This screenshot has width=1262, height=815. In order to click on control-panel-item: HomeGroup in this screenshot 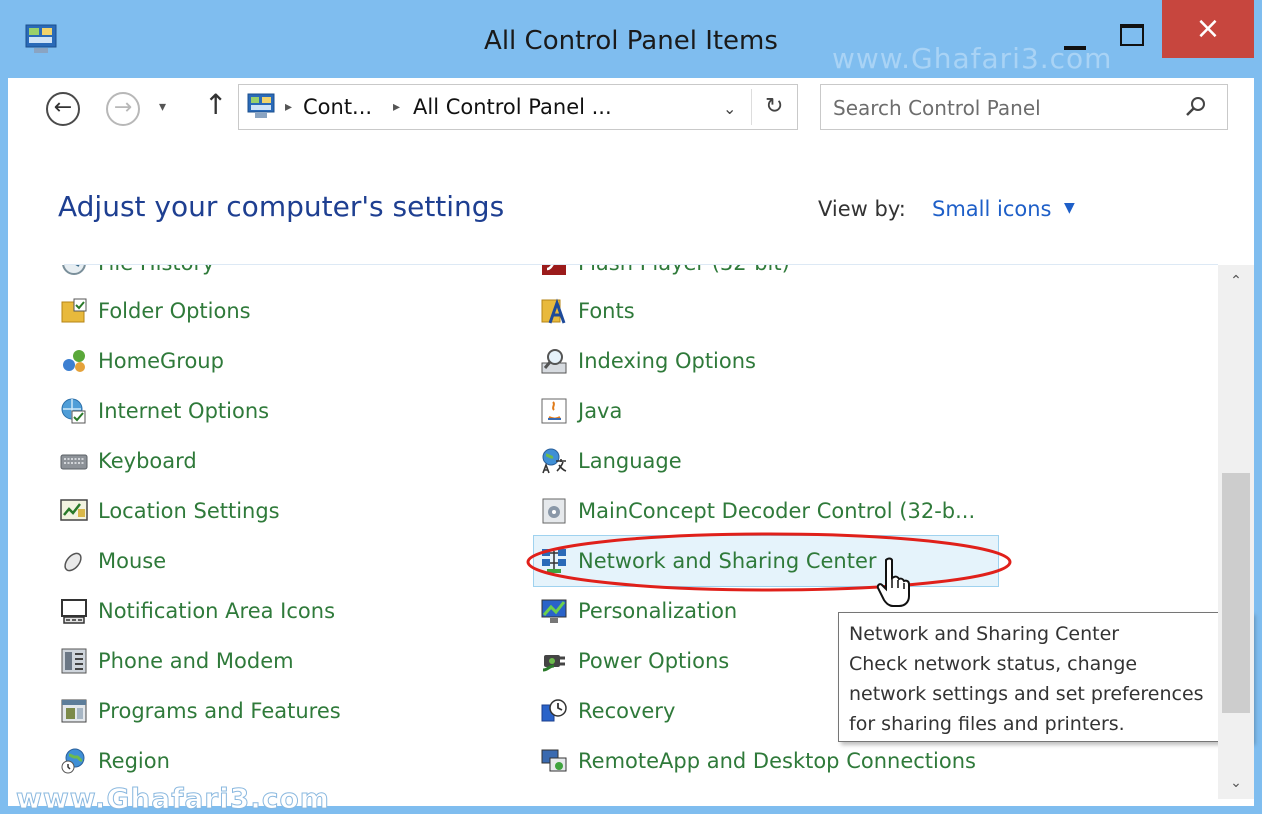, I will do `click(142, 361)`.